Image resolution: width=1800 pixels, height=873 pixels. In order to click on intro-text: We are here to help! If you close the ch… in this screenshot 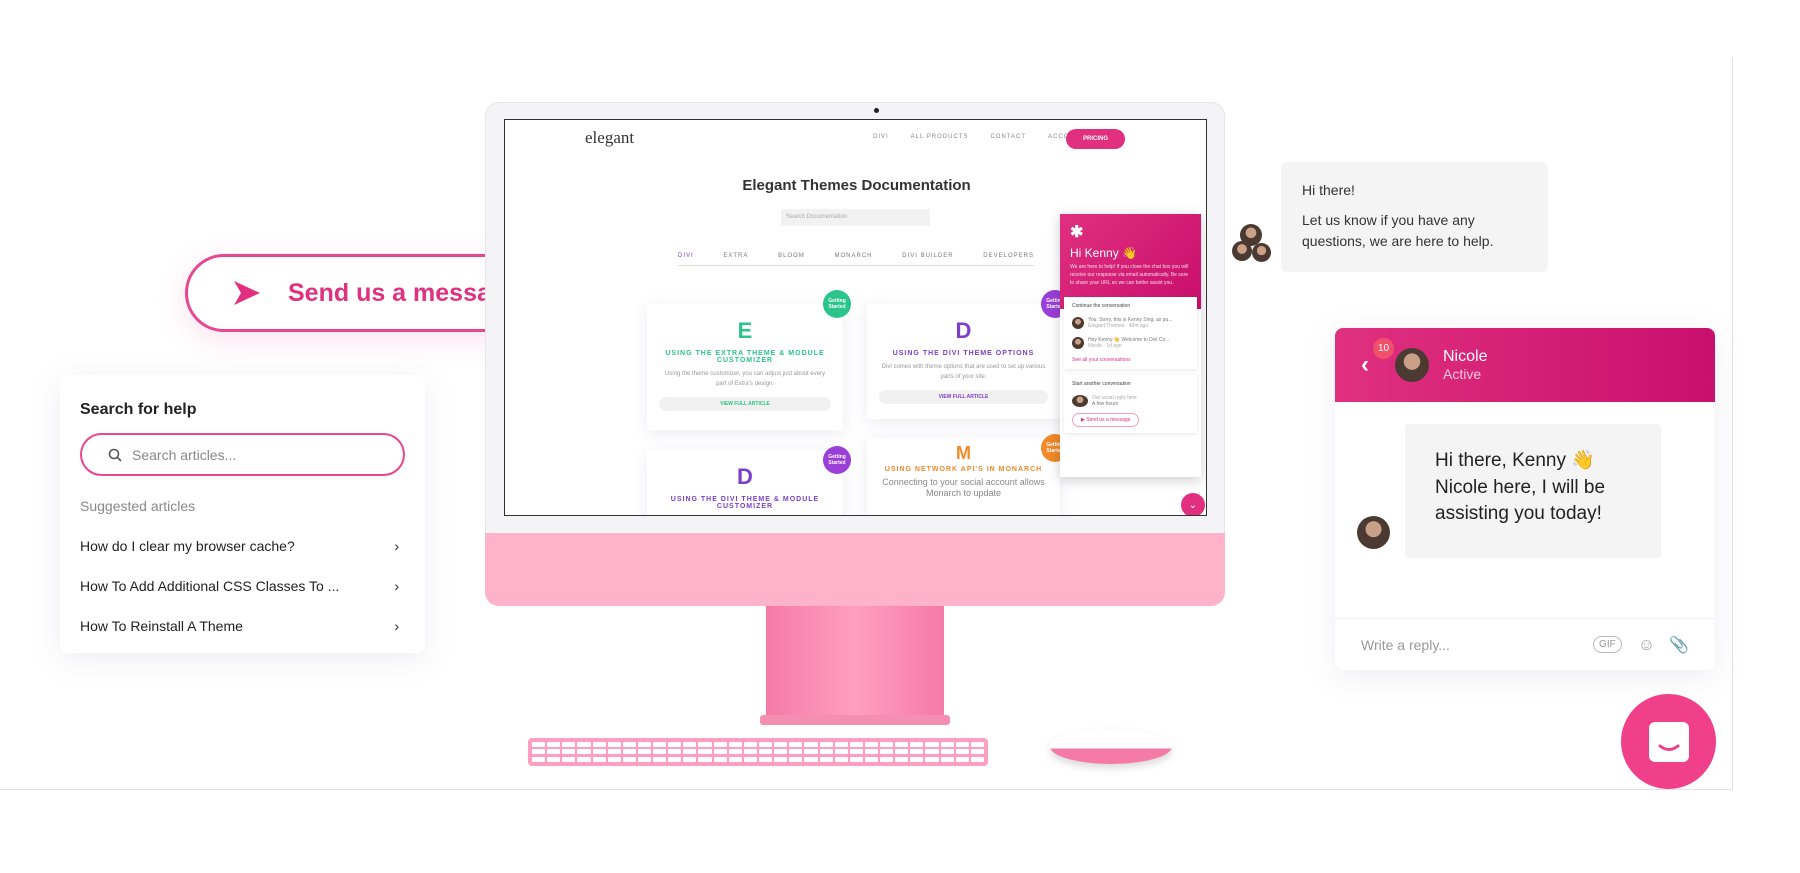, I will do `click(1129, 275)`.